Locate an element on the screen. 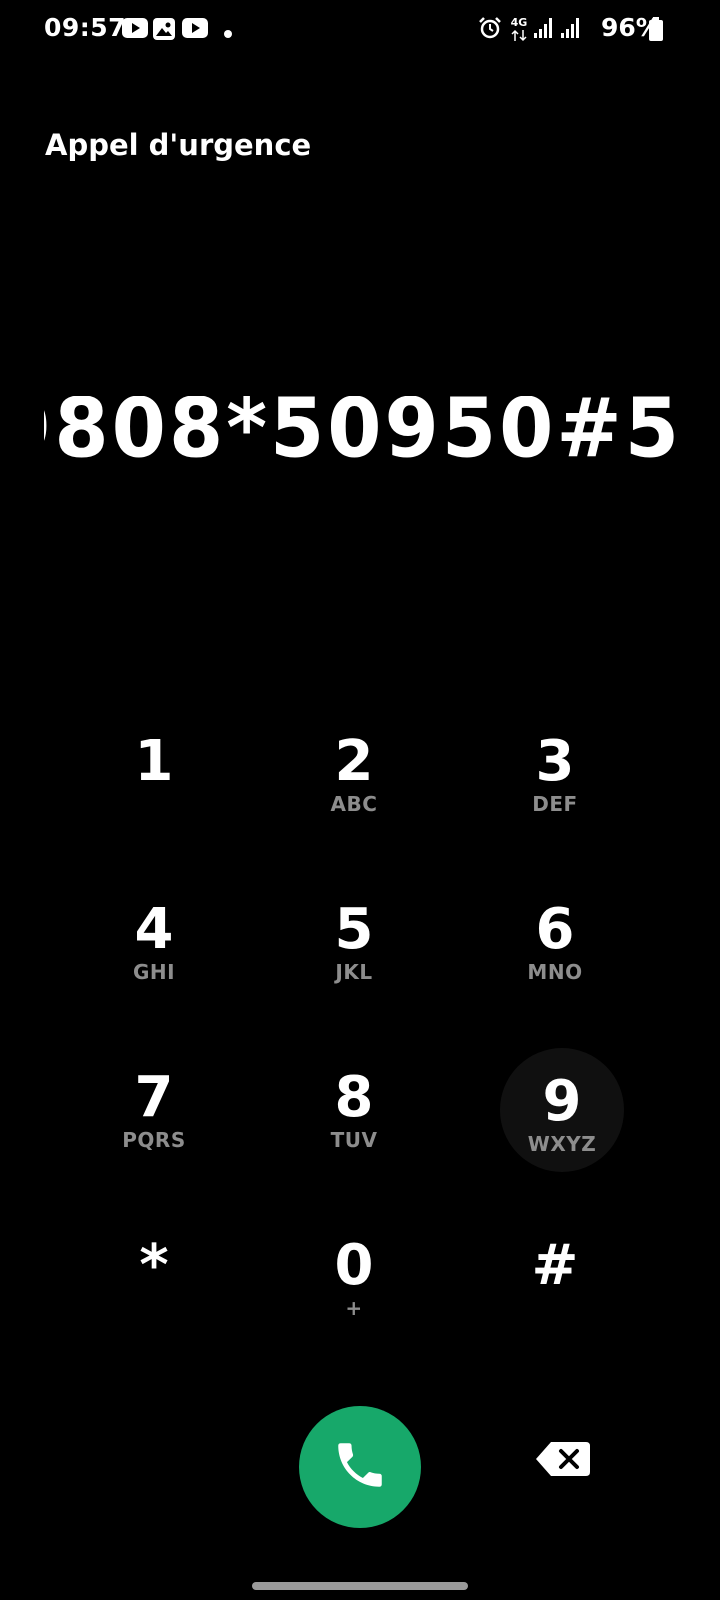  key-star: * is located at coordinates (154, 1274).